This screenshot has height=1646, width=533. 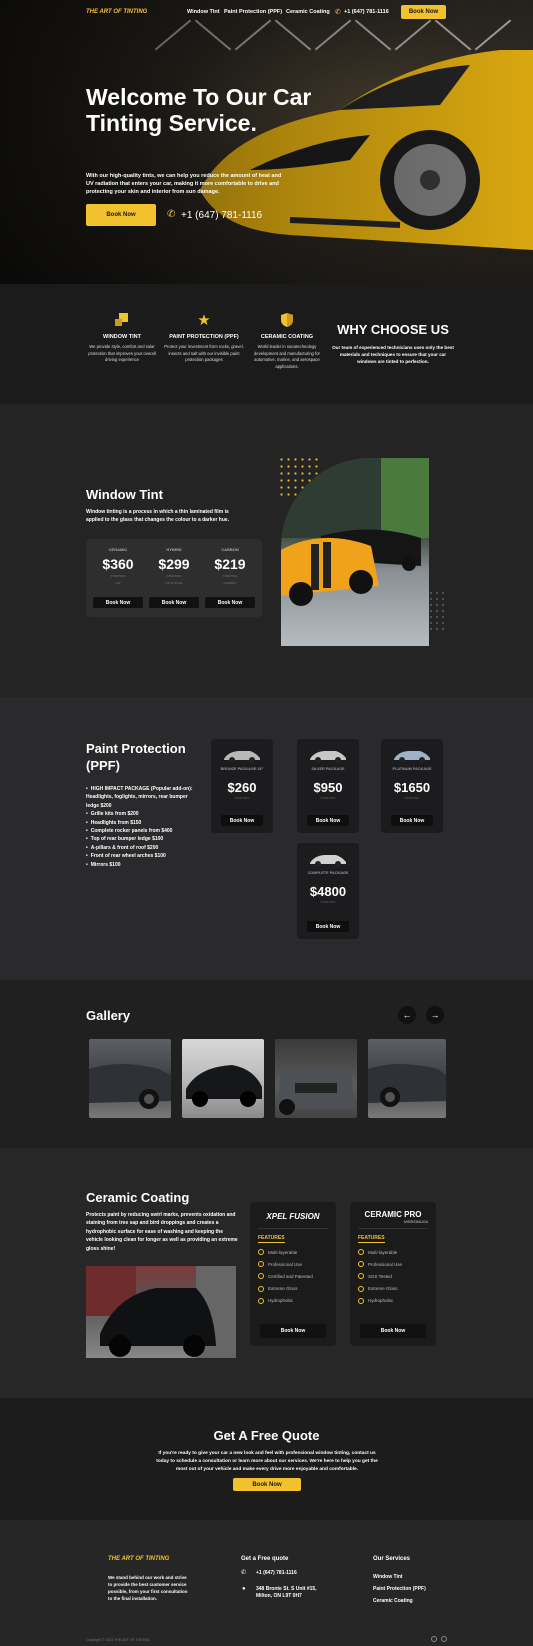 What do you see at coordinates (395, 1301) in the screenshot?
I see `feature-item: Hydrophobic` at bounding box center [395, 1301].